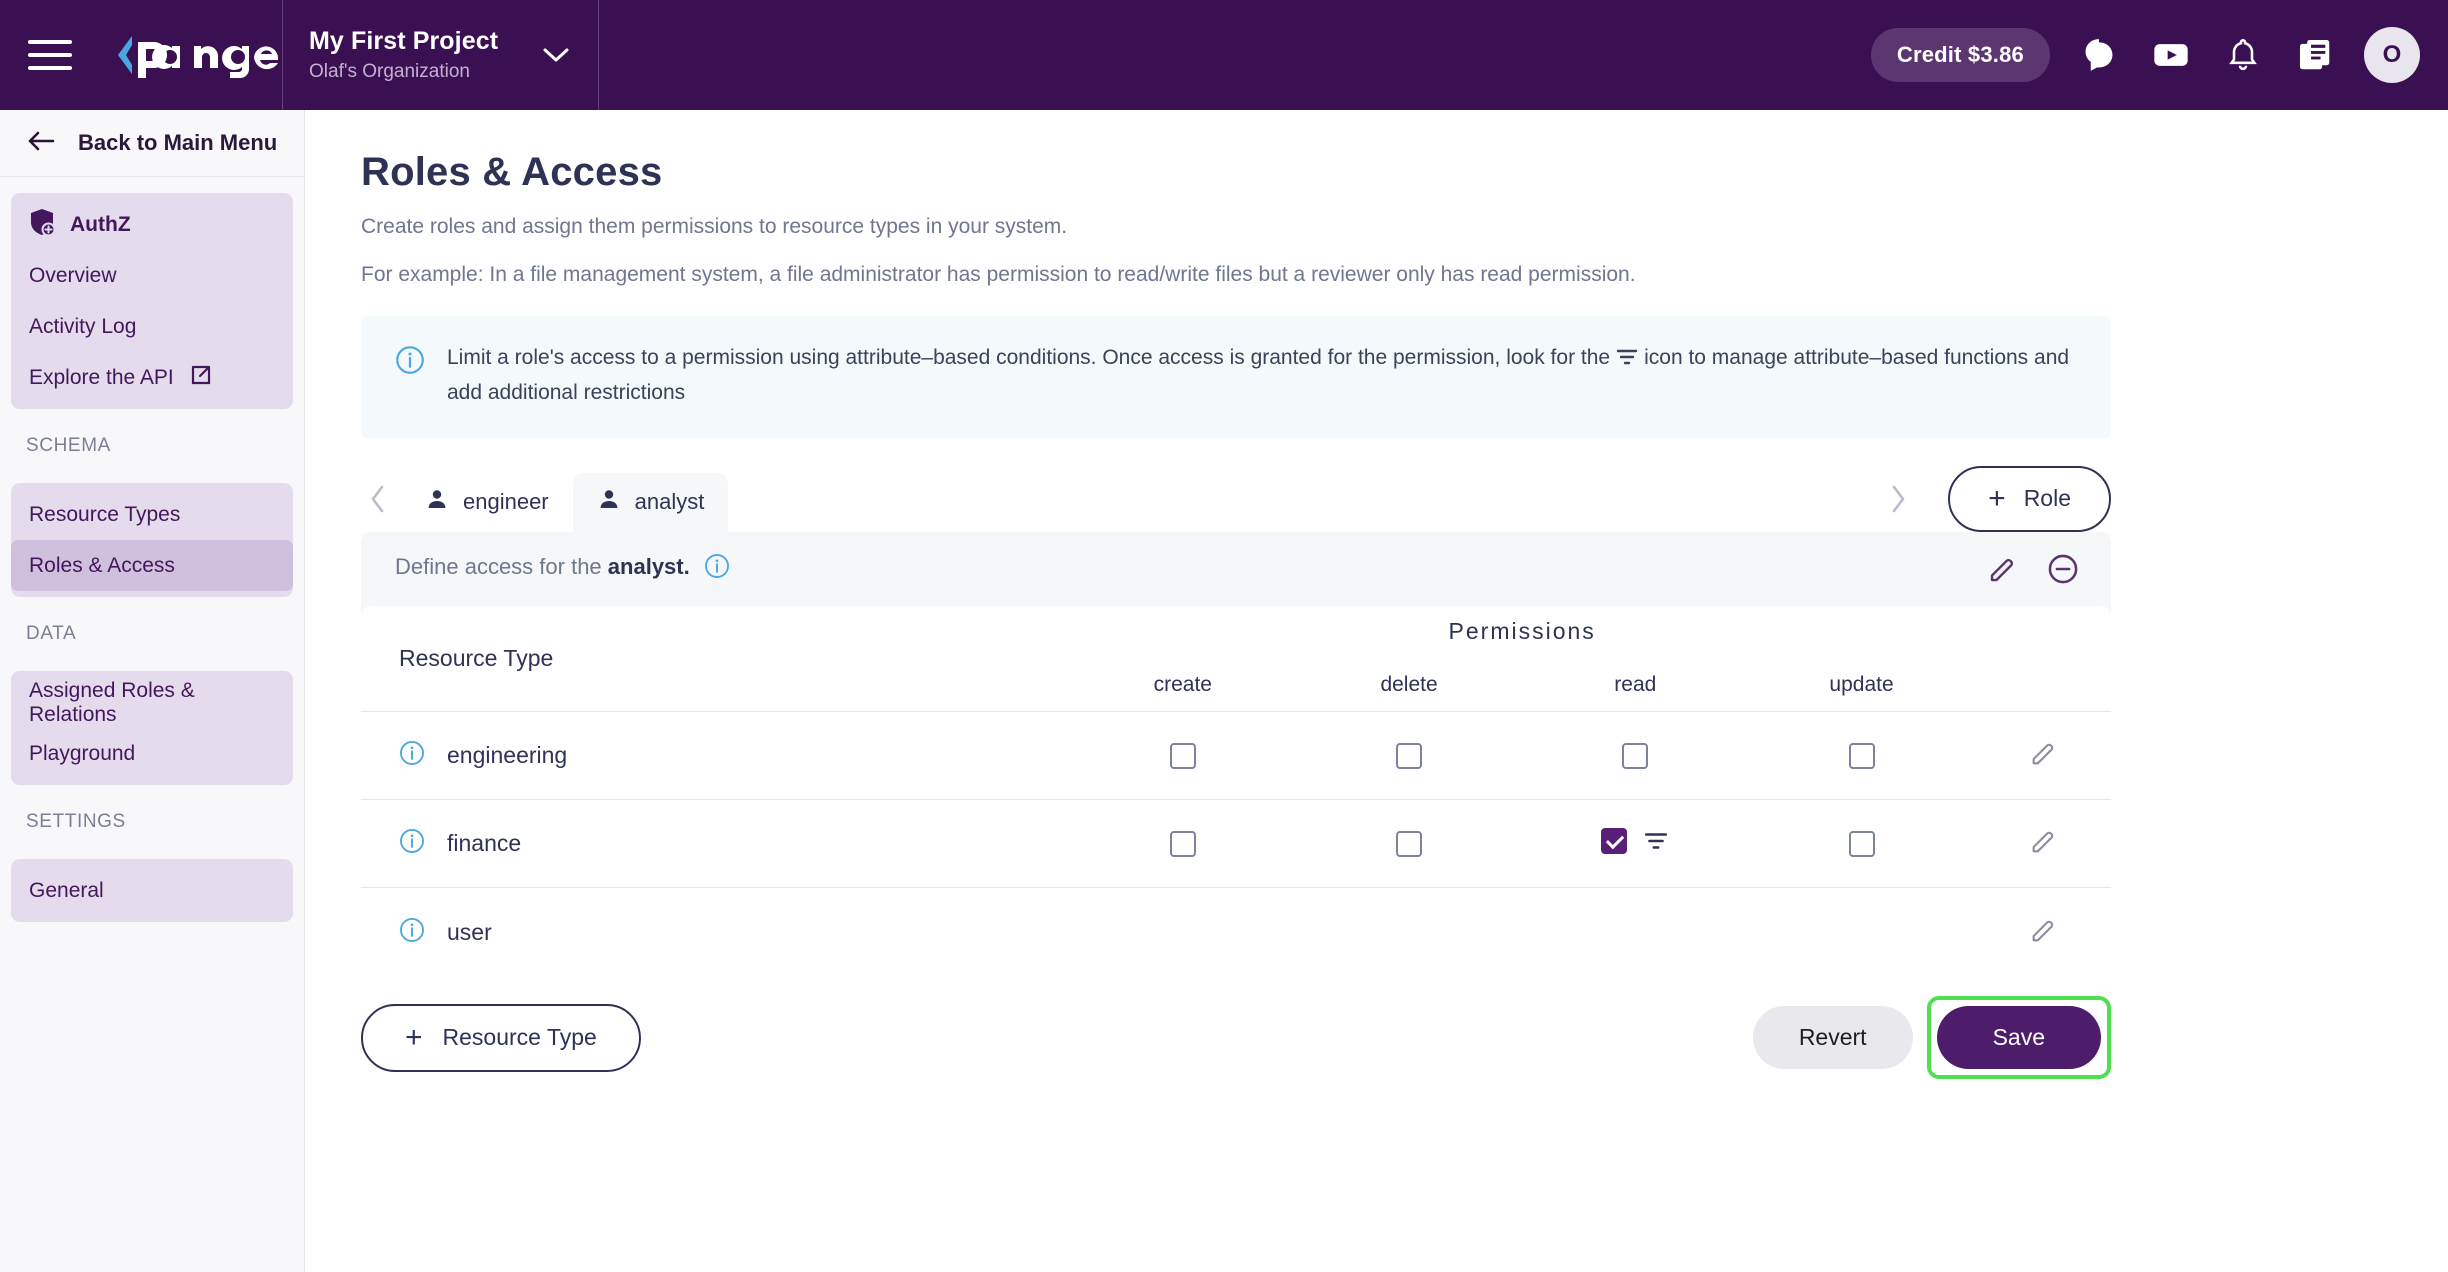 The width and height of the screenshot is (2448, 1272). I want to click on shield-plus-icon, so click(42, 225).